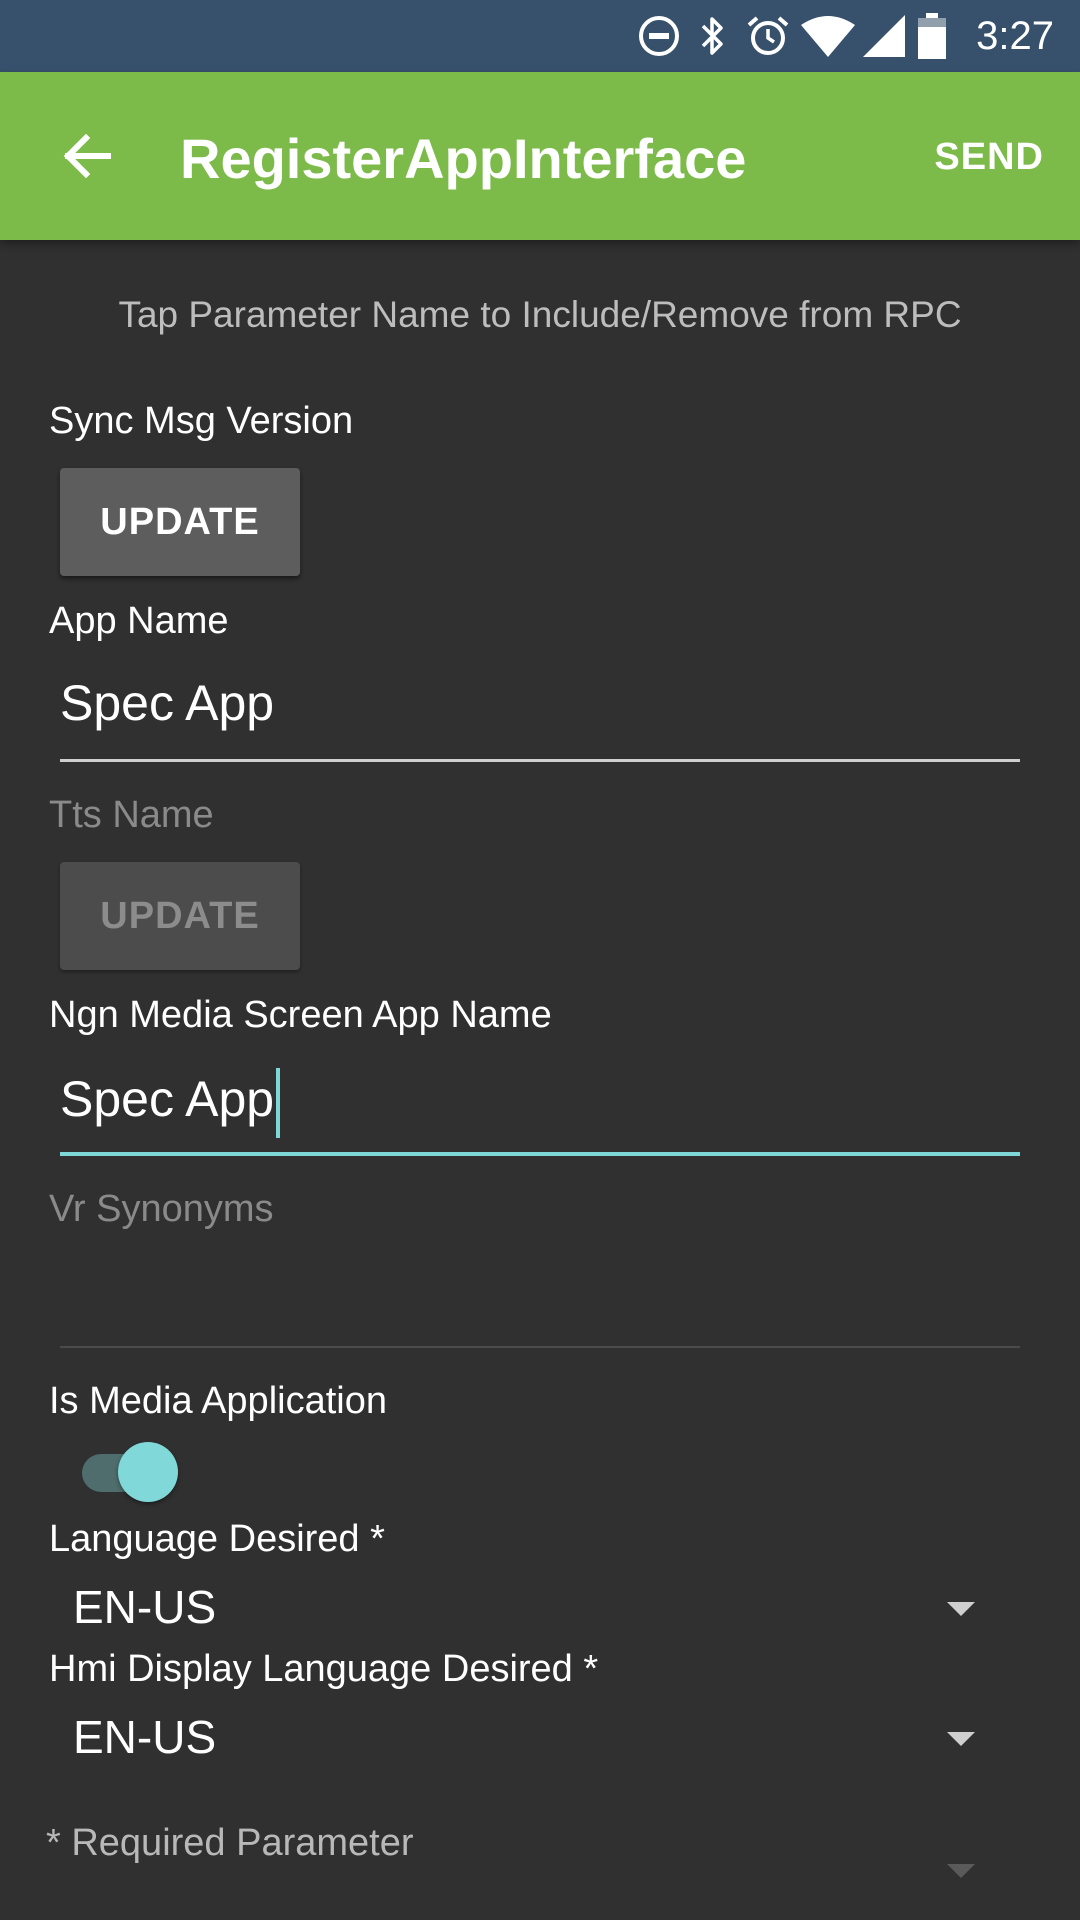  Describe the element at coordinates (145, 1607) in the screenshot. I see `language-desired-value: EN-US` at that location.